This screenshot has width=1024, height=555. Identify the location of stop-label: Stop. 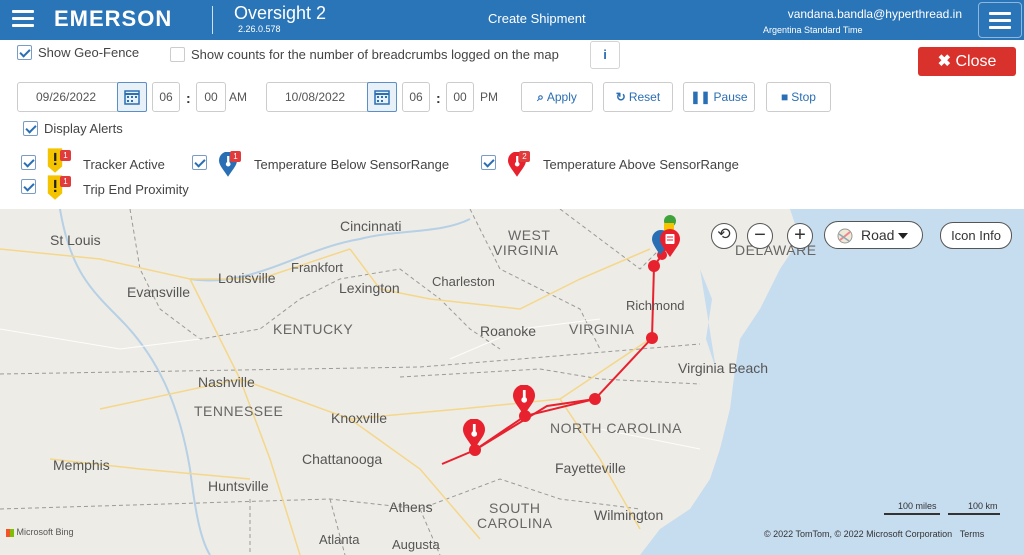
(803, 97).